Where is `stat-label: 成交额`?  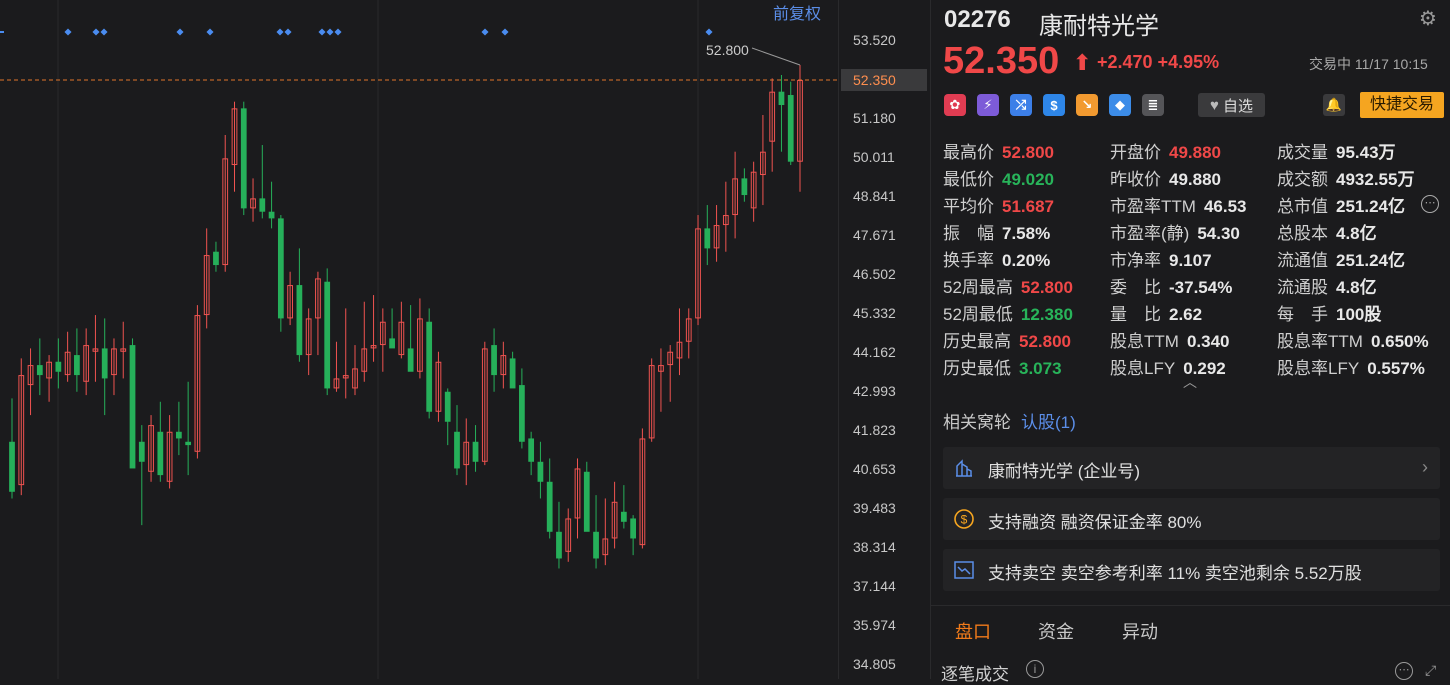 stat-label: 成交额 is located at coordinates (1302, 179).